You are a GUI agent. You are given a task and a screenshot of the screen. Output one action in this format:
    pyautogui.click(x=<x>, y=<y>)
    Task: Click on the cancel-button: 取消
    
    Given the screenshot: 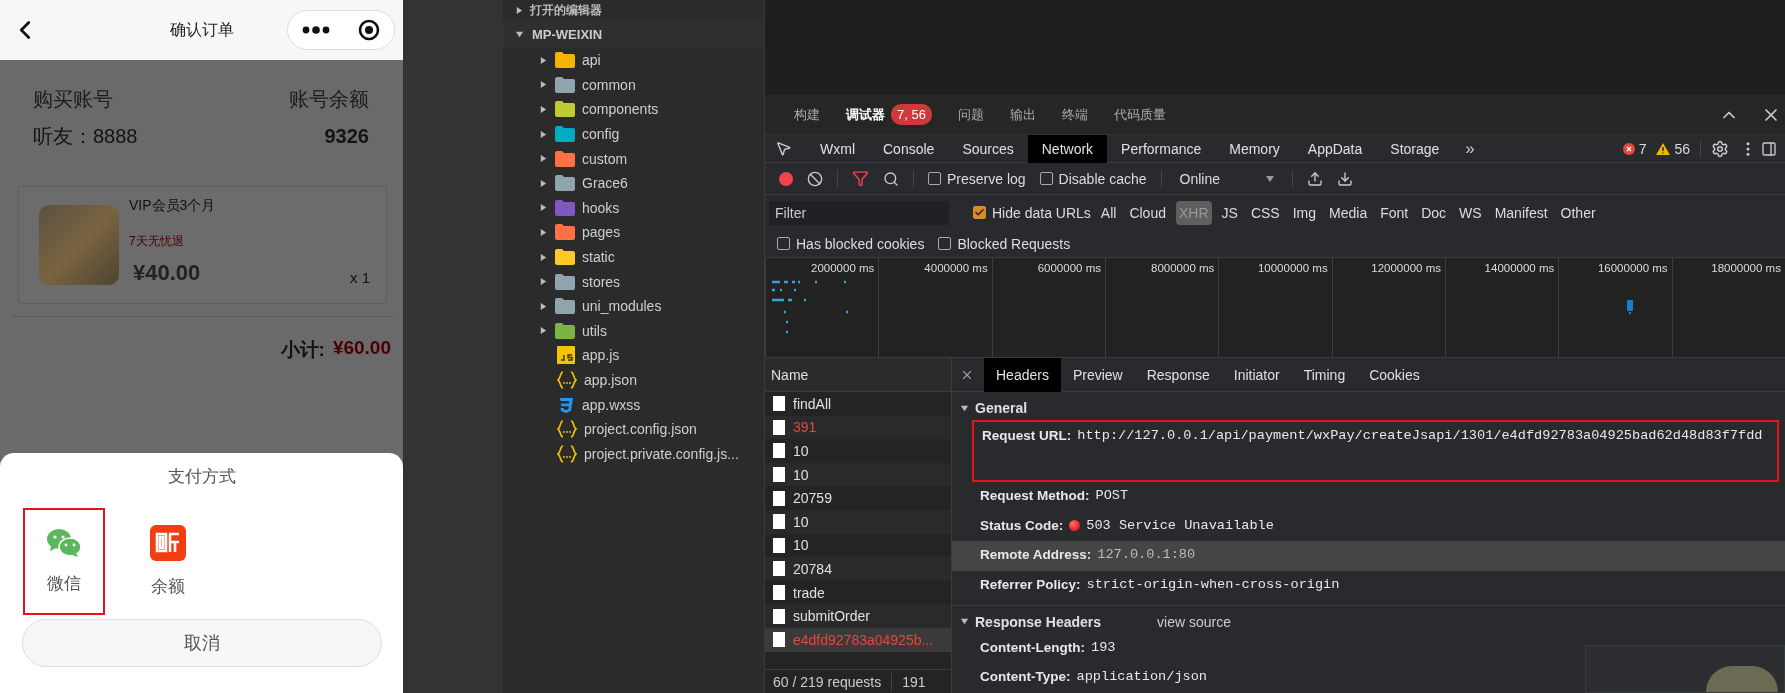 What is the action you would take?
    pyautogui.click(x=201, y=643)
    